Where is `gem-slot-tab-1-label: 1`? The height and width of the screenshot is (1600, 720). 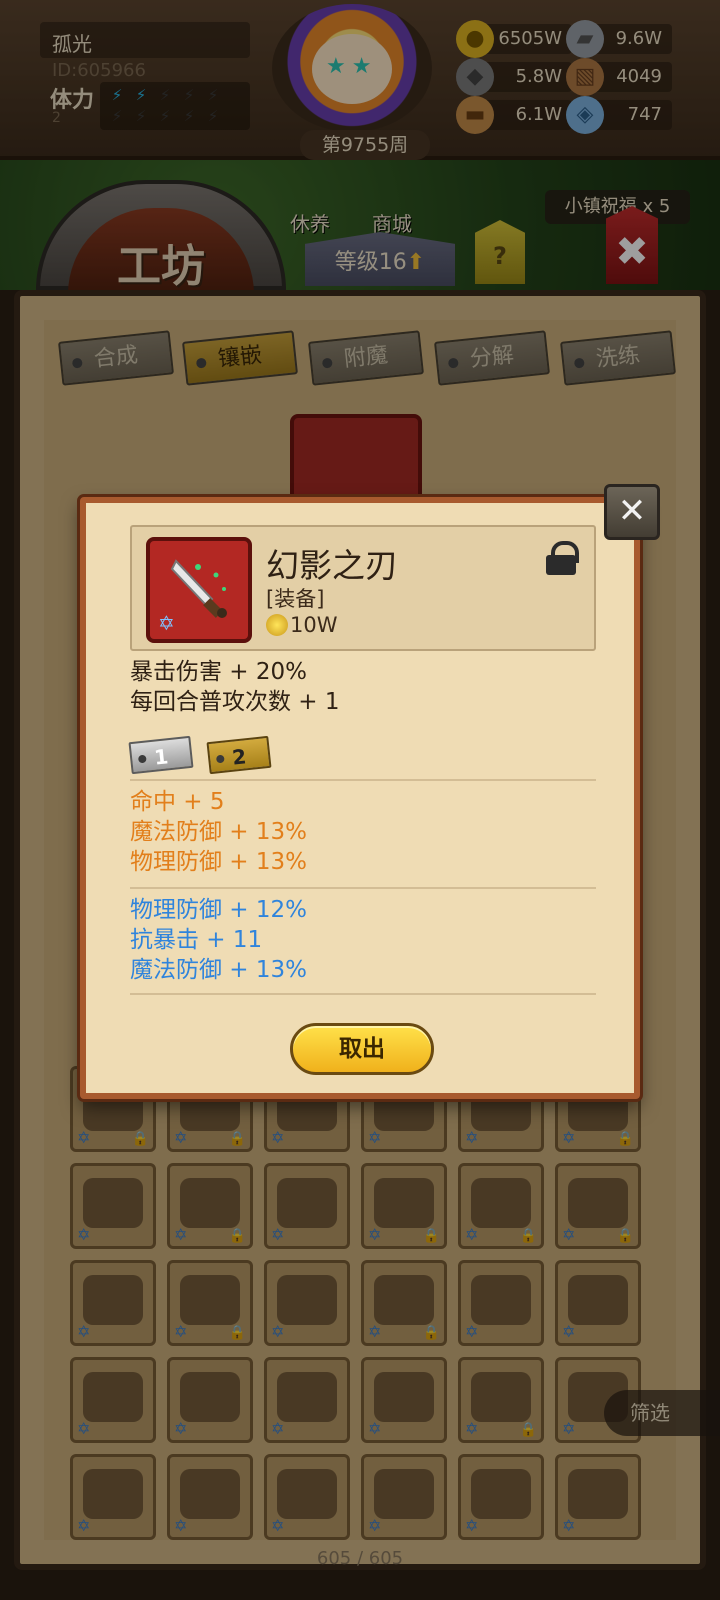
gem-slot-tab-1-label: 1 is located at coordinates (161, 757).